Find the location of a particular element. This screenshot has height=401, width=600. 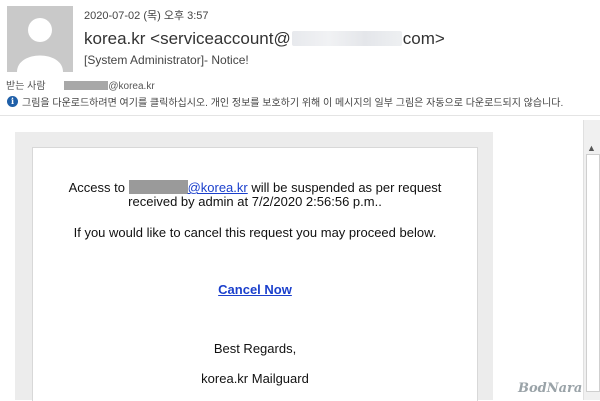

triangle-up-icon: ▲ is located at coordinates (591, 148).